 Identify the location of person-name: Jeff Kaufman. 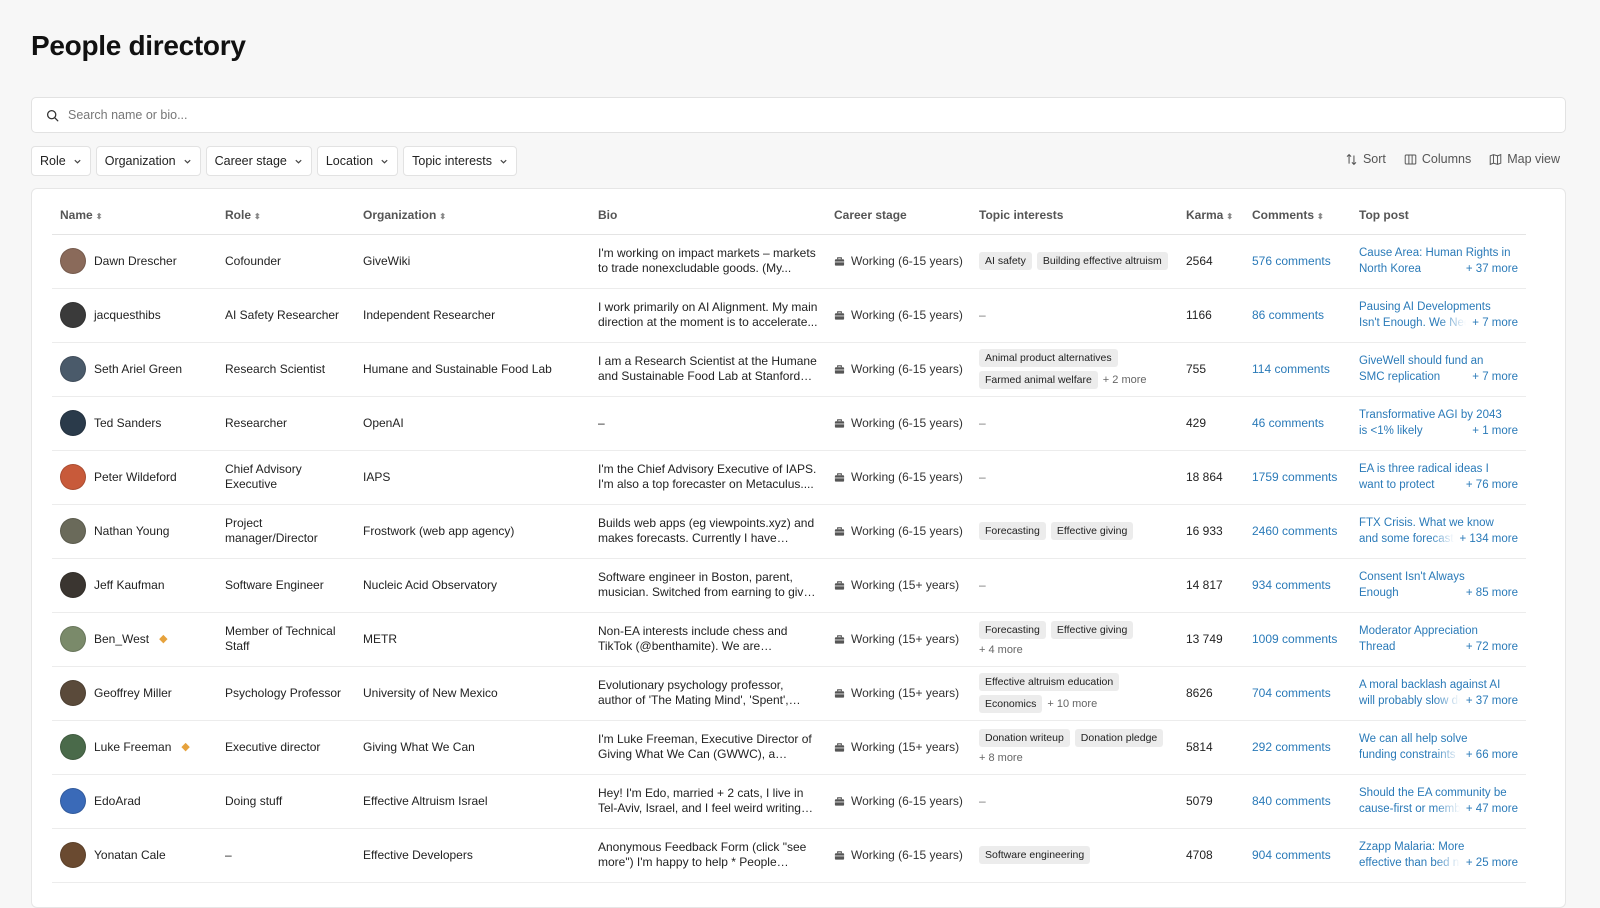
(129, 585).